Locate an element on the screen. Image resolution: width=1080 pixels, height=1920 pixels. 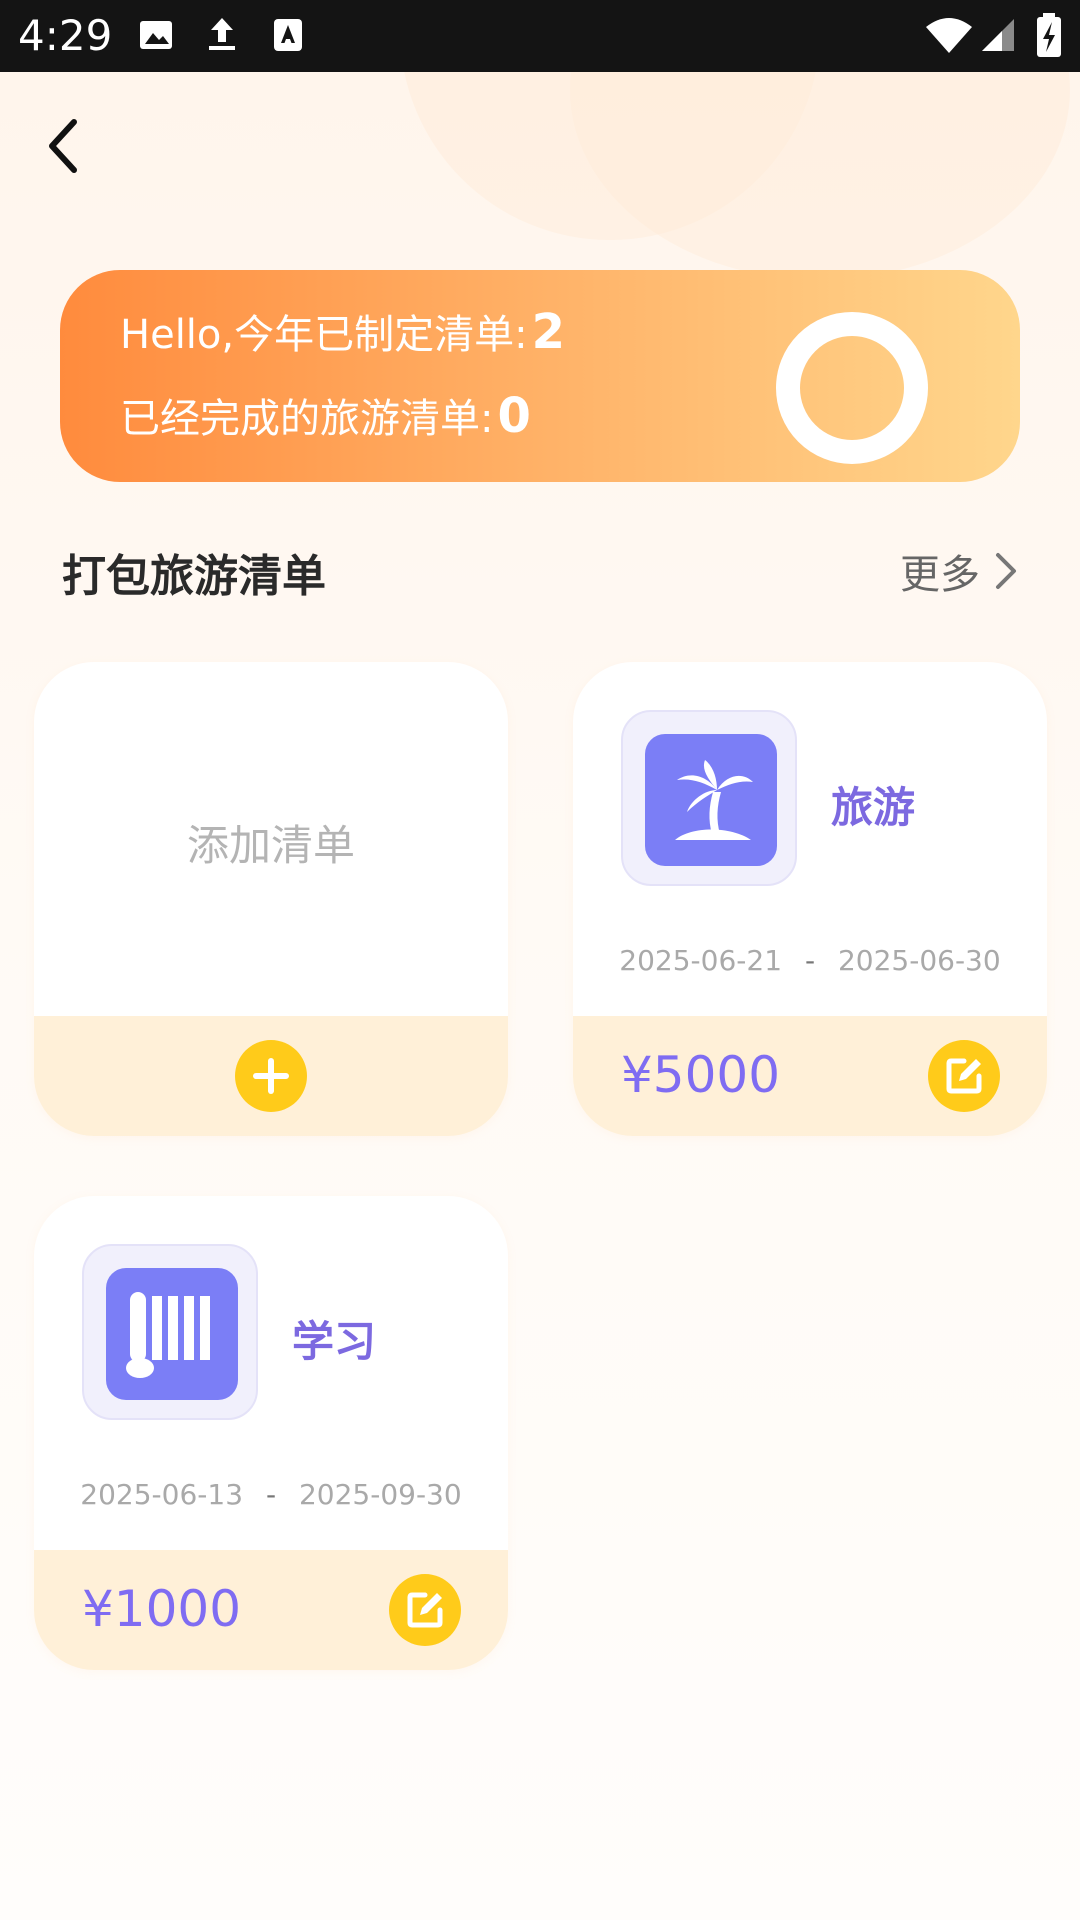
list-end-date: 2025-06-30 is located at coordinates (919, 960).